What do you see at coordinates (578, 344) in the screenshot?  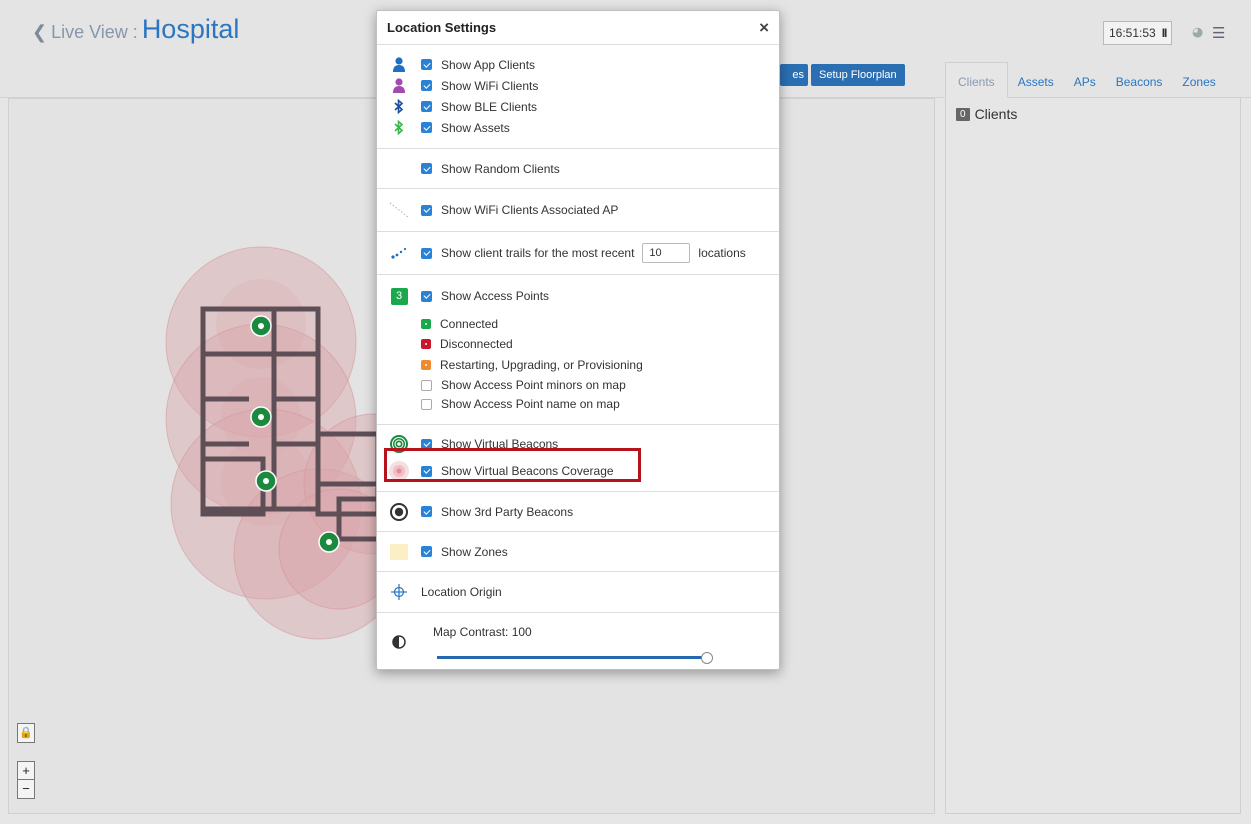 I see `ap-status-disconnected: Disconnected` at bounding box center [578, 344].